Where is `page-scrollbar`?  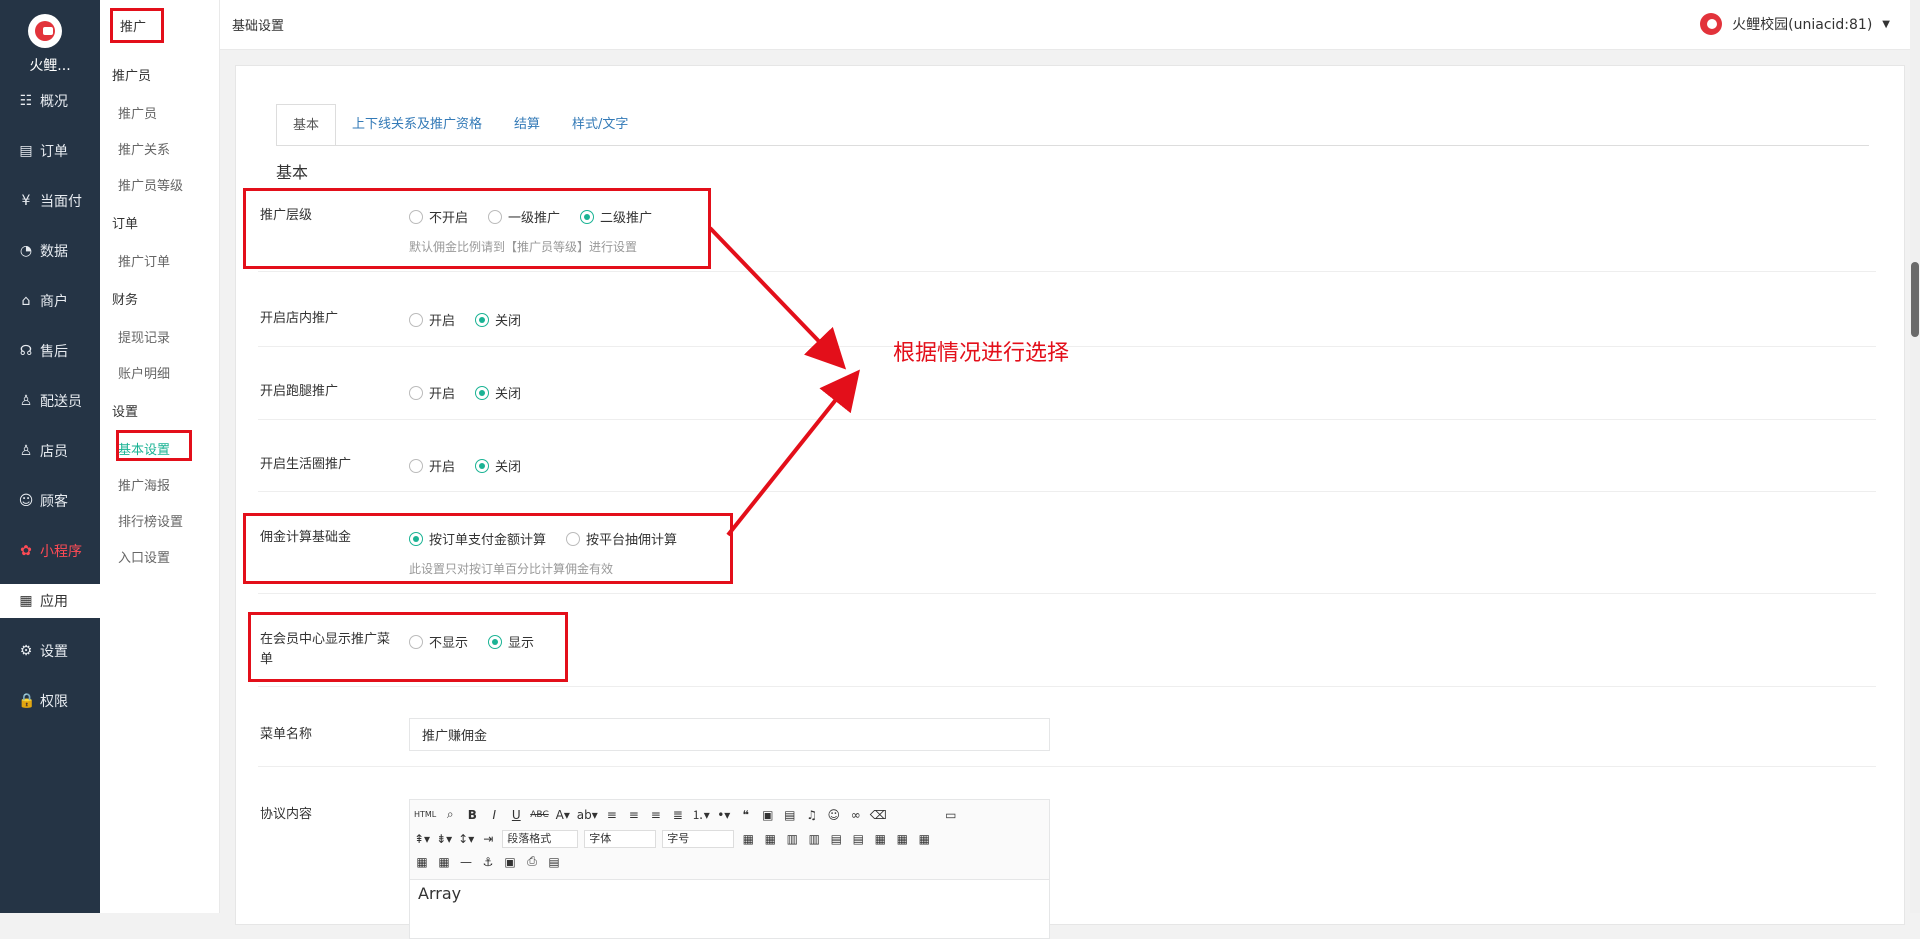
page-scrollbar is located at coordinates (1915, 456).